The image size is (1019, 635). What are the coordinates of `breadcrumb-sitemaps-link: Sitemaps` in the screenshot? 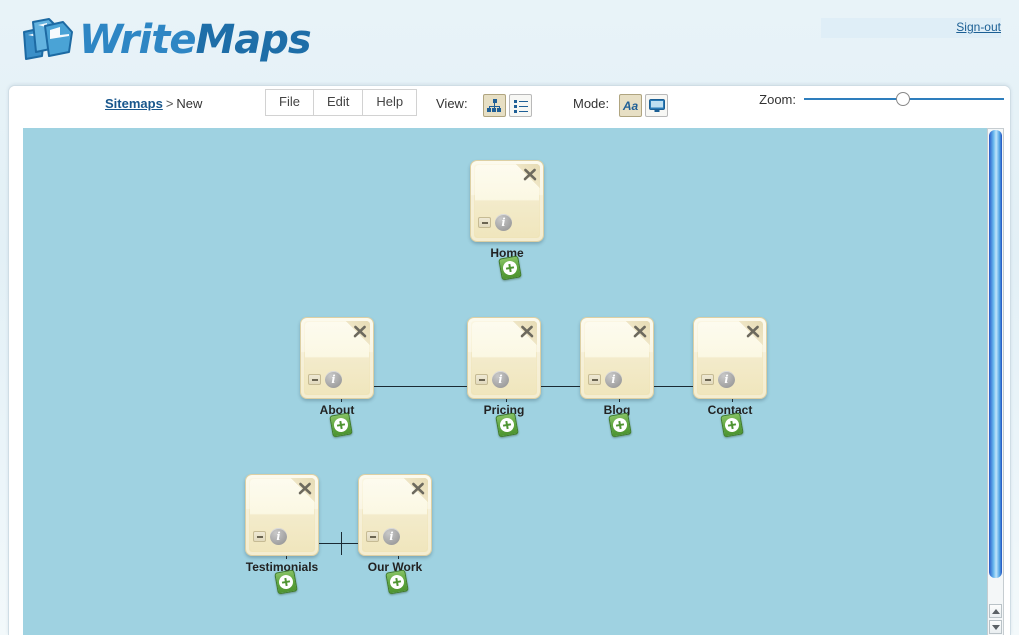 It's located at (134, 103).